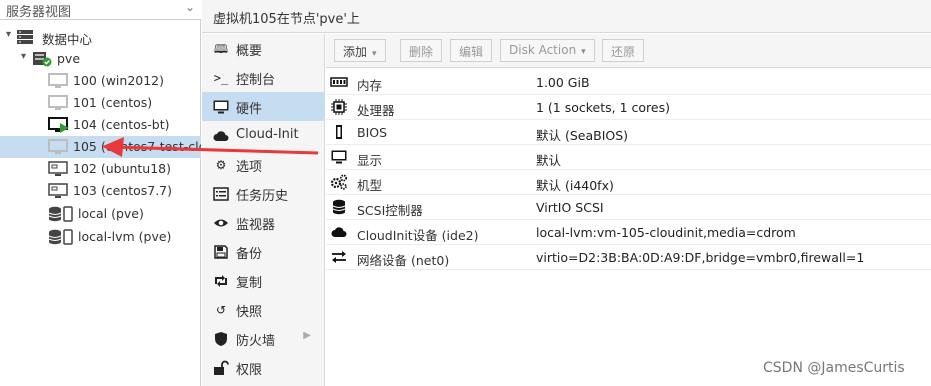 Image resolution: width=931 pixels, height=386 pixels. What do you see at coordinates (100, 237) in the screenshot?
I see `tree-item-storage-local-lvm: local-lvm (pve)` at bounding box center [100, 237].